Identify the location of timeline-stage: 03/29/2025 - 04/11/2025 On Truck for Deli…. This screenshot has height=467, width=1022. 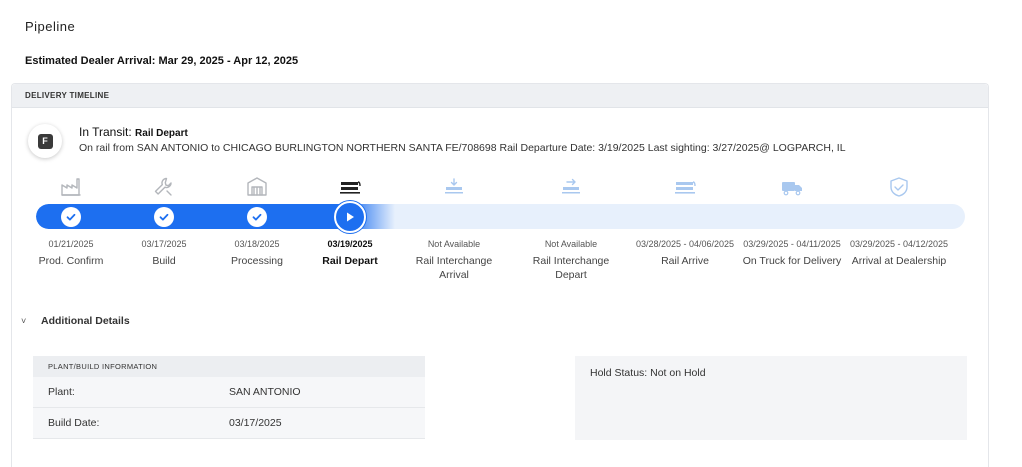
(792, 252).